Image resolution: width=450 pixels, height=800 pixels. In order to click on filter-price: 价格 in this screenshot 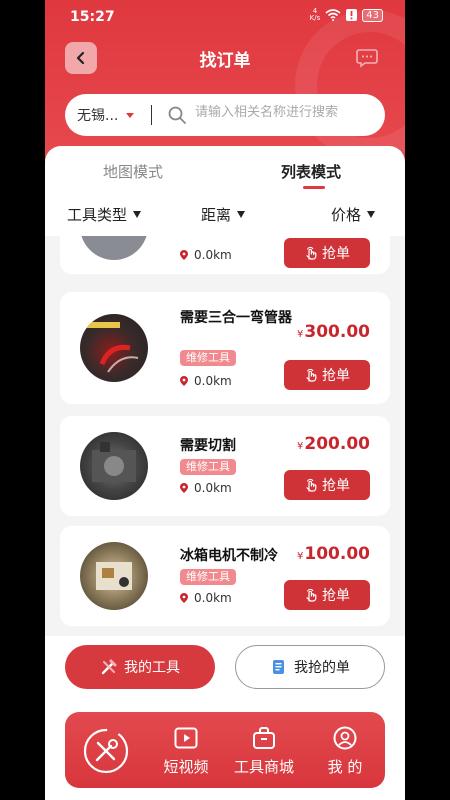, I will do `click(353, 214)`.